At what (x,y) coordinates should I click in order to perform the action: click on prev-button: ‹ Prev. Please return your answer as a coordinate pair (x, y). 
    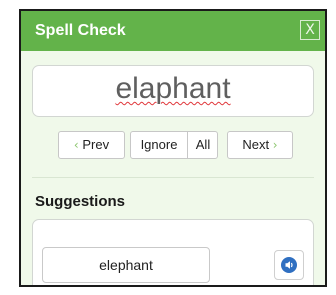
    Looking at the image, I should click on (91, 145).